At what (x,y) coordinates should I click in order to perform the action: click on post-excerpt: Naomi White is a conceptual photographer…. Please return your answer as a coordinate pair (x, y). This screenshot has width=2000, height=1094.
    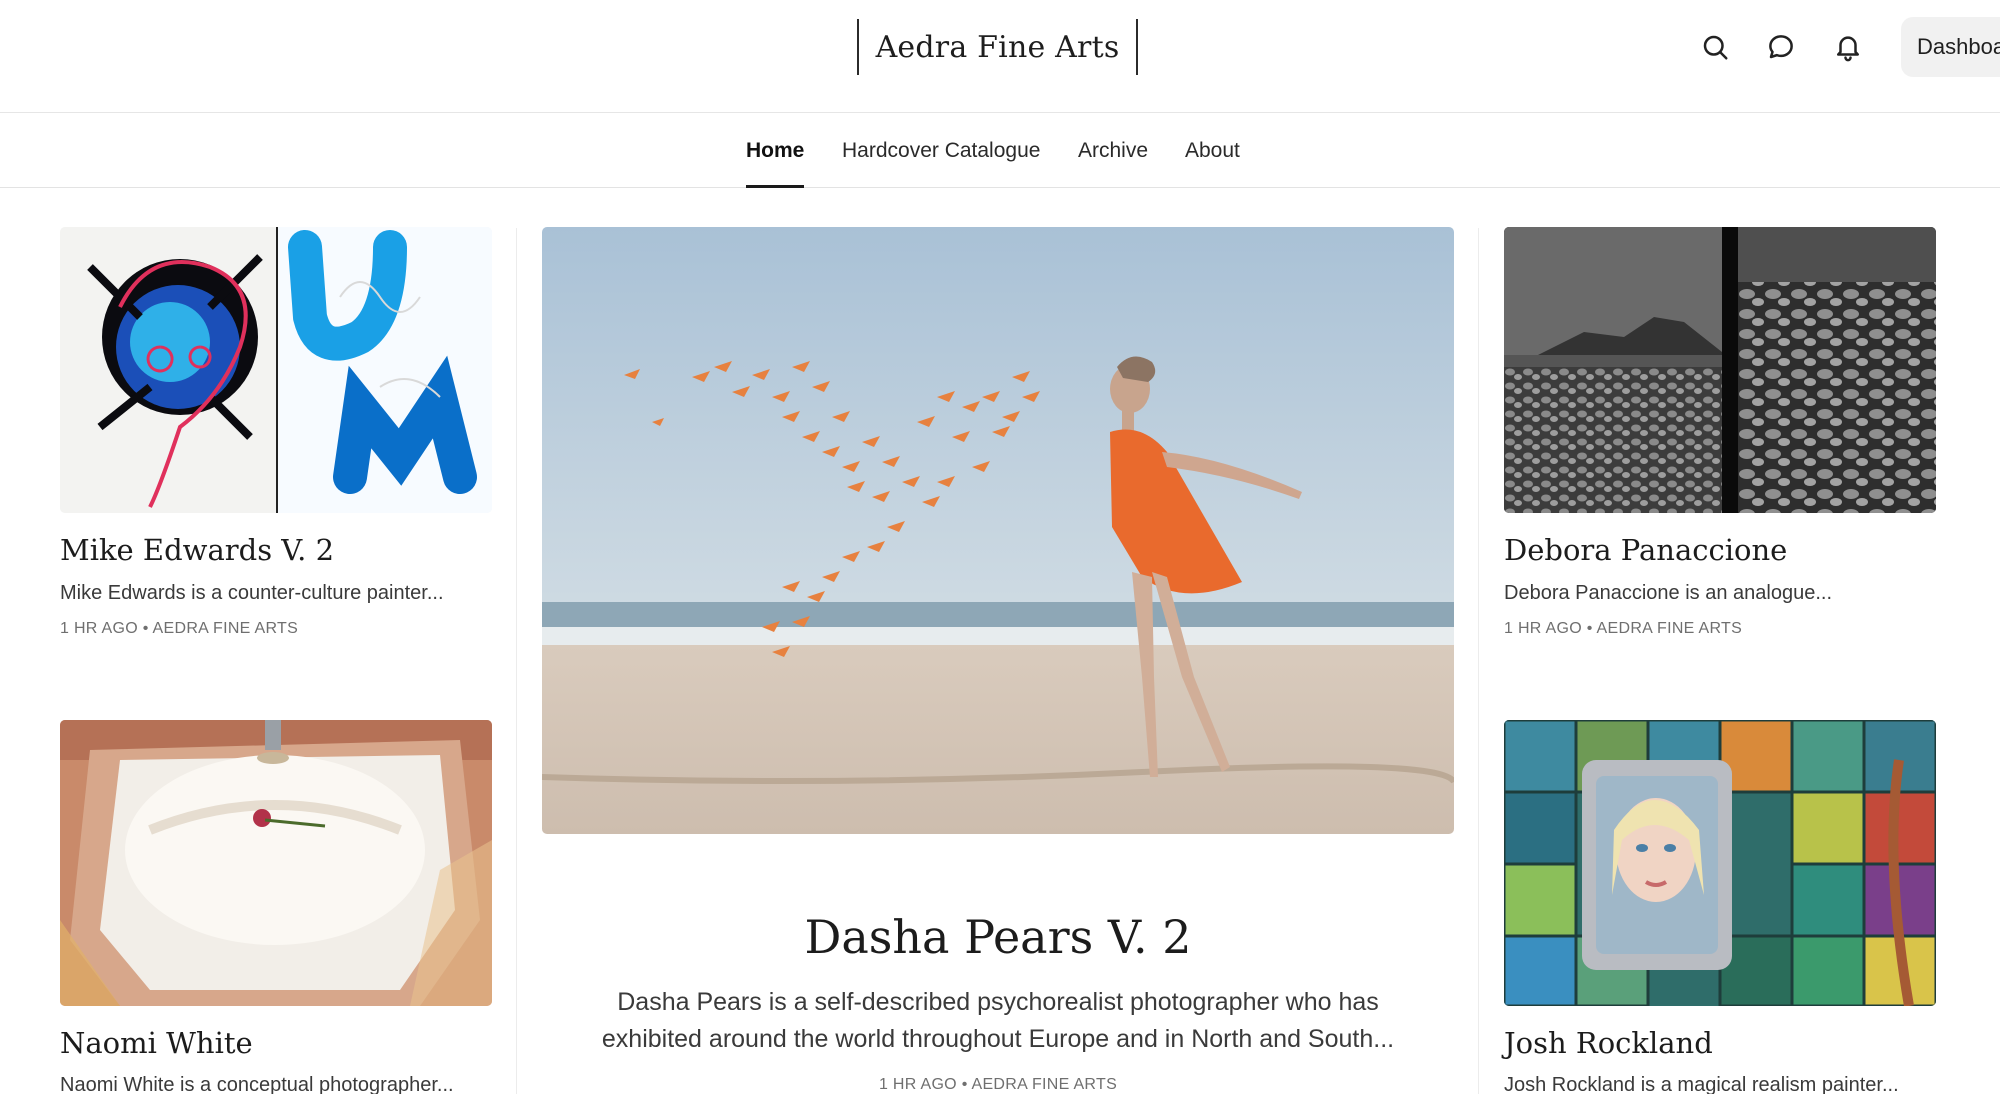
    Looking at the image, I should click on (257, 1084).